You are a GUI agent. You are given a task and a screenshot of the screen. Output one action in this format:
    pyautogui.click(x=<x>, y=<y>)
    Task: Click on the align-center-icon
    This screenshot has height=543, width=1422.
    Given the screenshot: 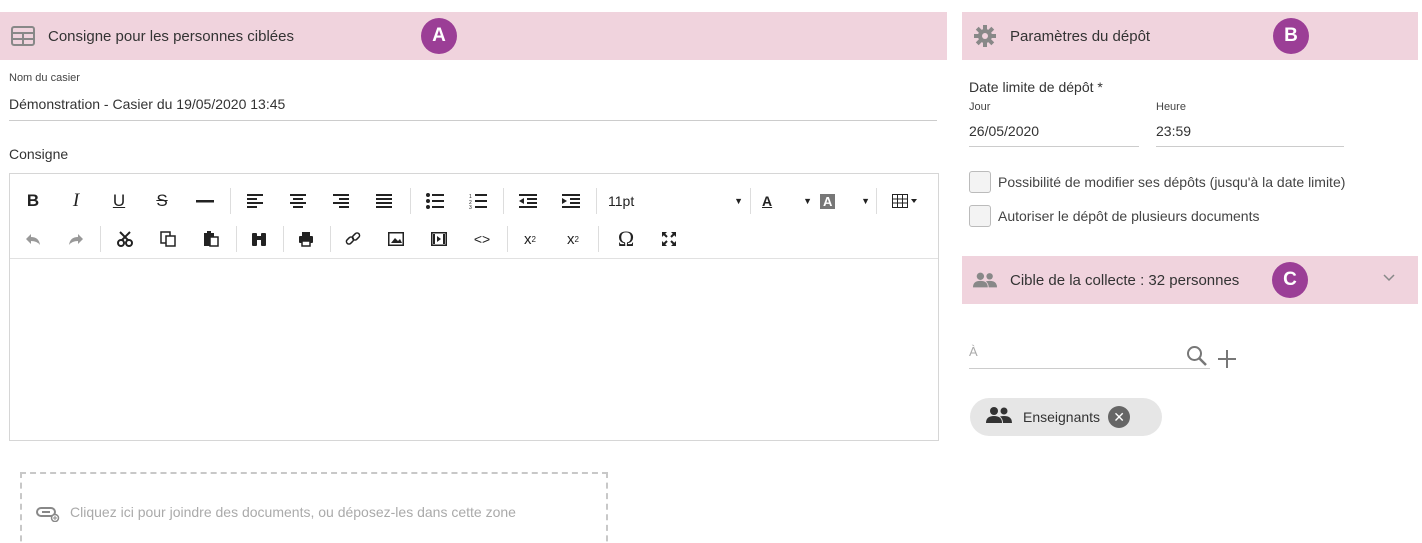 What is the action you would take?
    pyautogui.click(x=298, y=201)
    